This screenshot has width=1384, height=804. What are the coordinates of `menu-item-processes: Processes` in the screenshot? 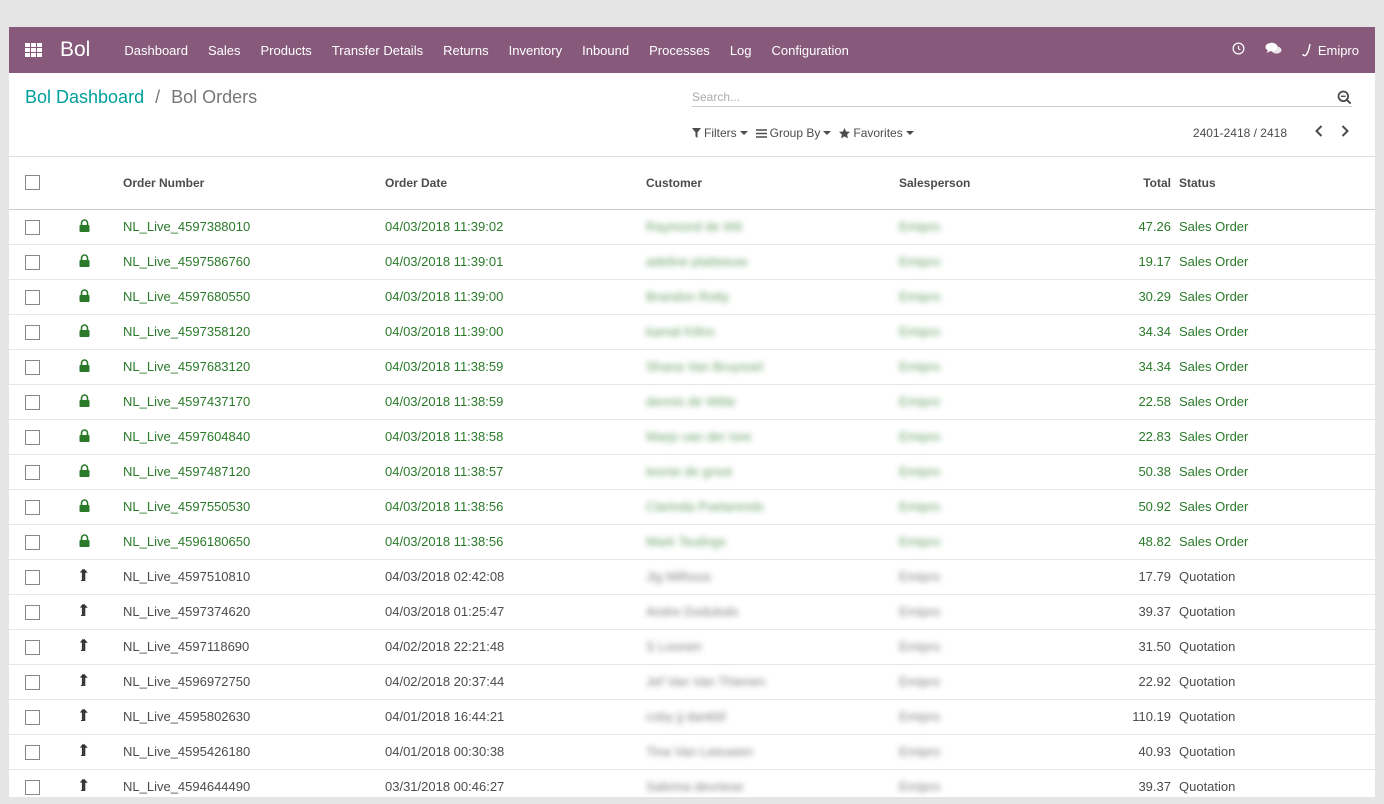 It's located at (679, 50).